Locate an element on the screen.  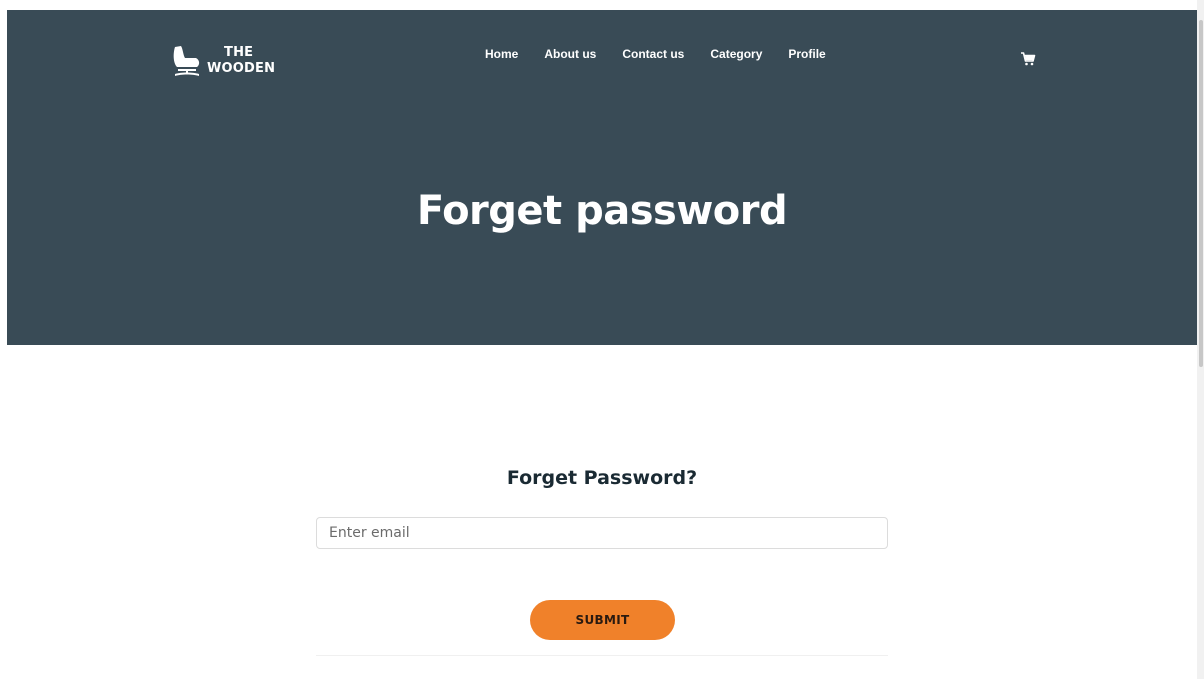
nav-home: Home is located at coordinates (501, 54).